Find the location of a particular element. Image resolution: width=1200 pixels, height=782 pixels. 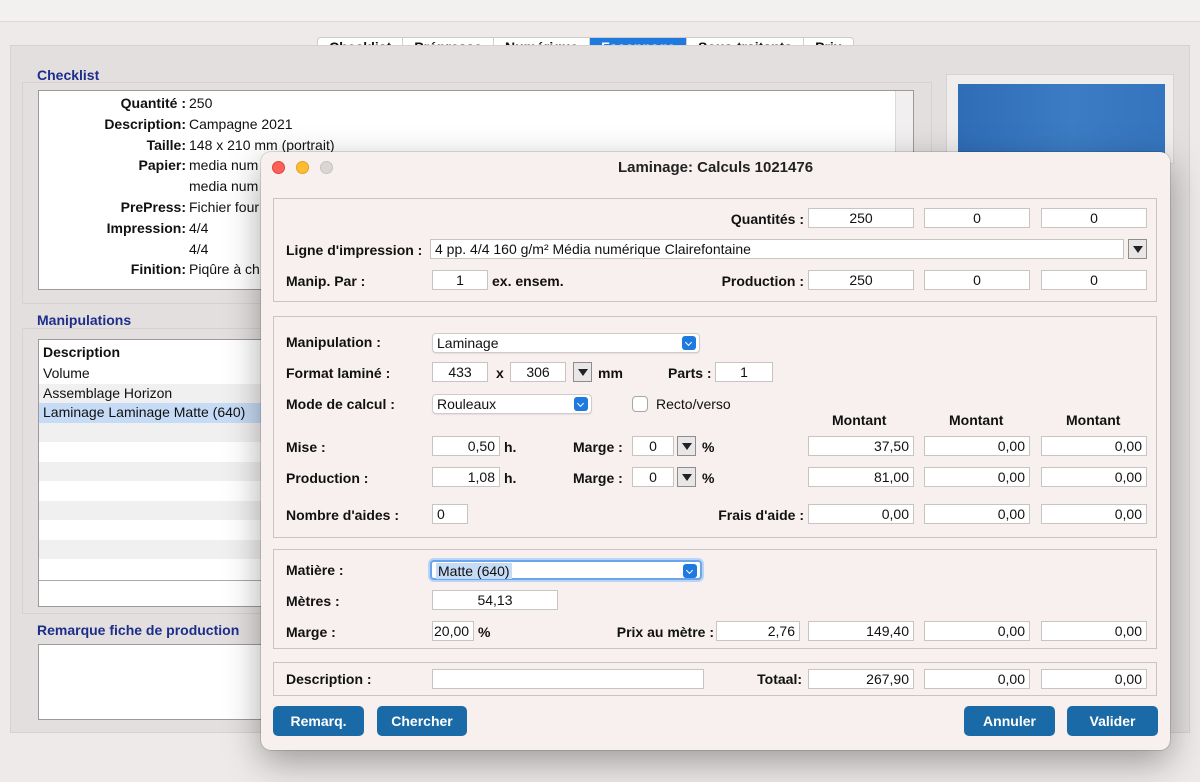

format-height-field: 306 is located at coordinates (538, 372).